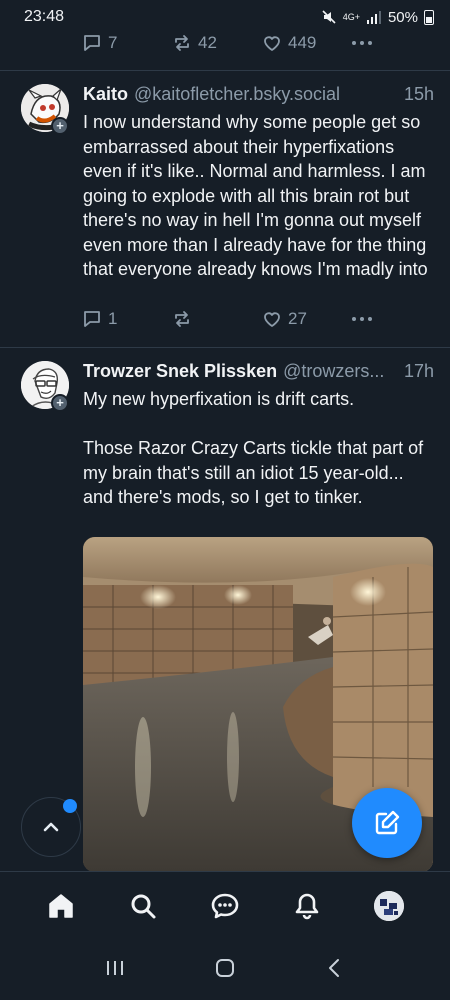 The height and width of the screenshot is (1000, 450). What do you see at coordinates (113, 42) in the screenshot?
I see `reply-count: 7` at bounding box center [113, 42].